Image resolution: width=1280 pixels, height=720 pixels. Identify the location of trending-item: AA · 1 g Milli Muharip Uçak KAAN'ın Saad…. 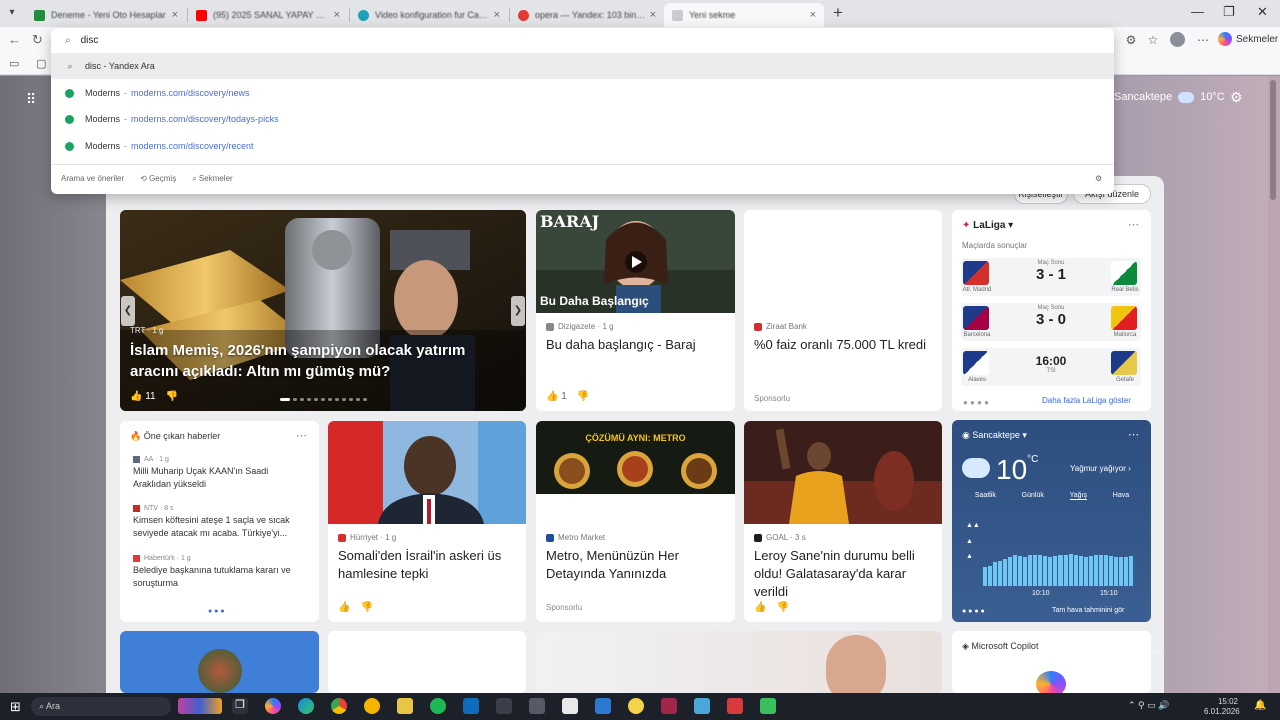
(220, 473).